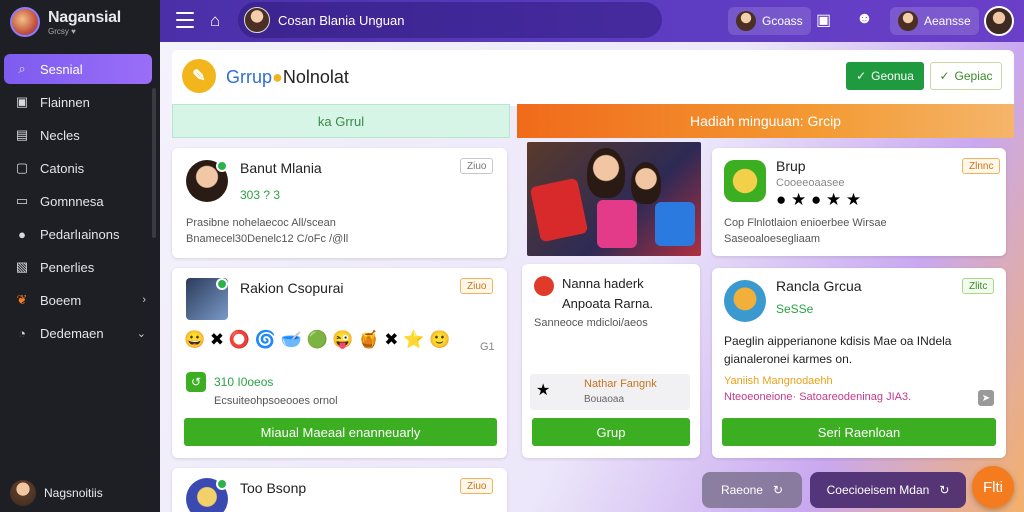 Image resolution: width=1024 pixels, height=512 pixels. What do you see at coordinates (819, 199) in the screenshot?
I see `emoji-row: ● ★ ● ★ ★` at bounding box center [819, 199].